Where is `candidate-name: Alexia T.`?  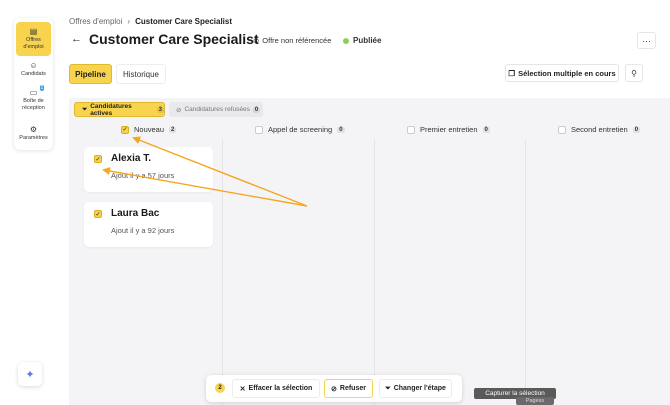
candidate-name: Alexia T. is located at coordinates (131, 158).